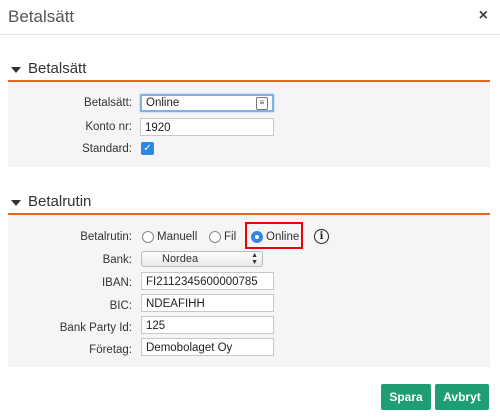 This screenshot has height=419, width=500. I want to click on dialog-title: Betalsätt, so click(41, 16).